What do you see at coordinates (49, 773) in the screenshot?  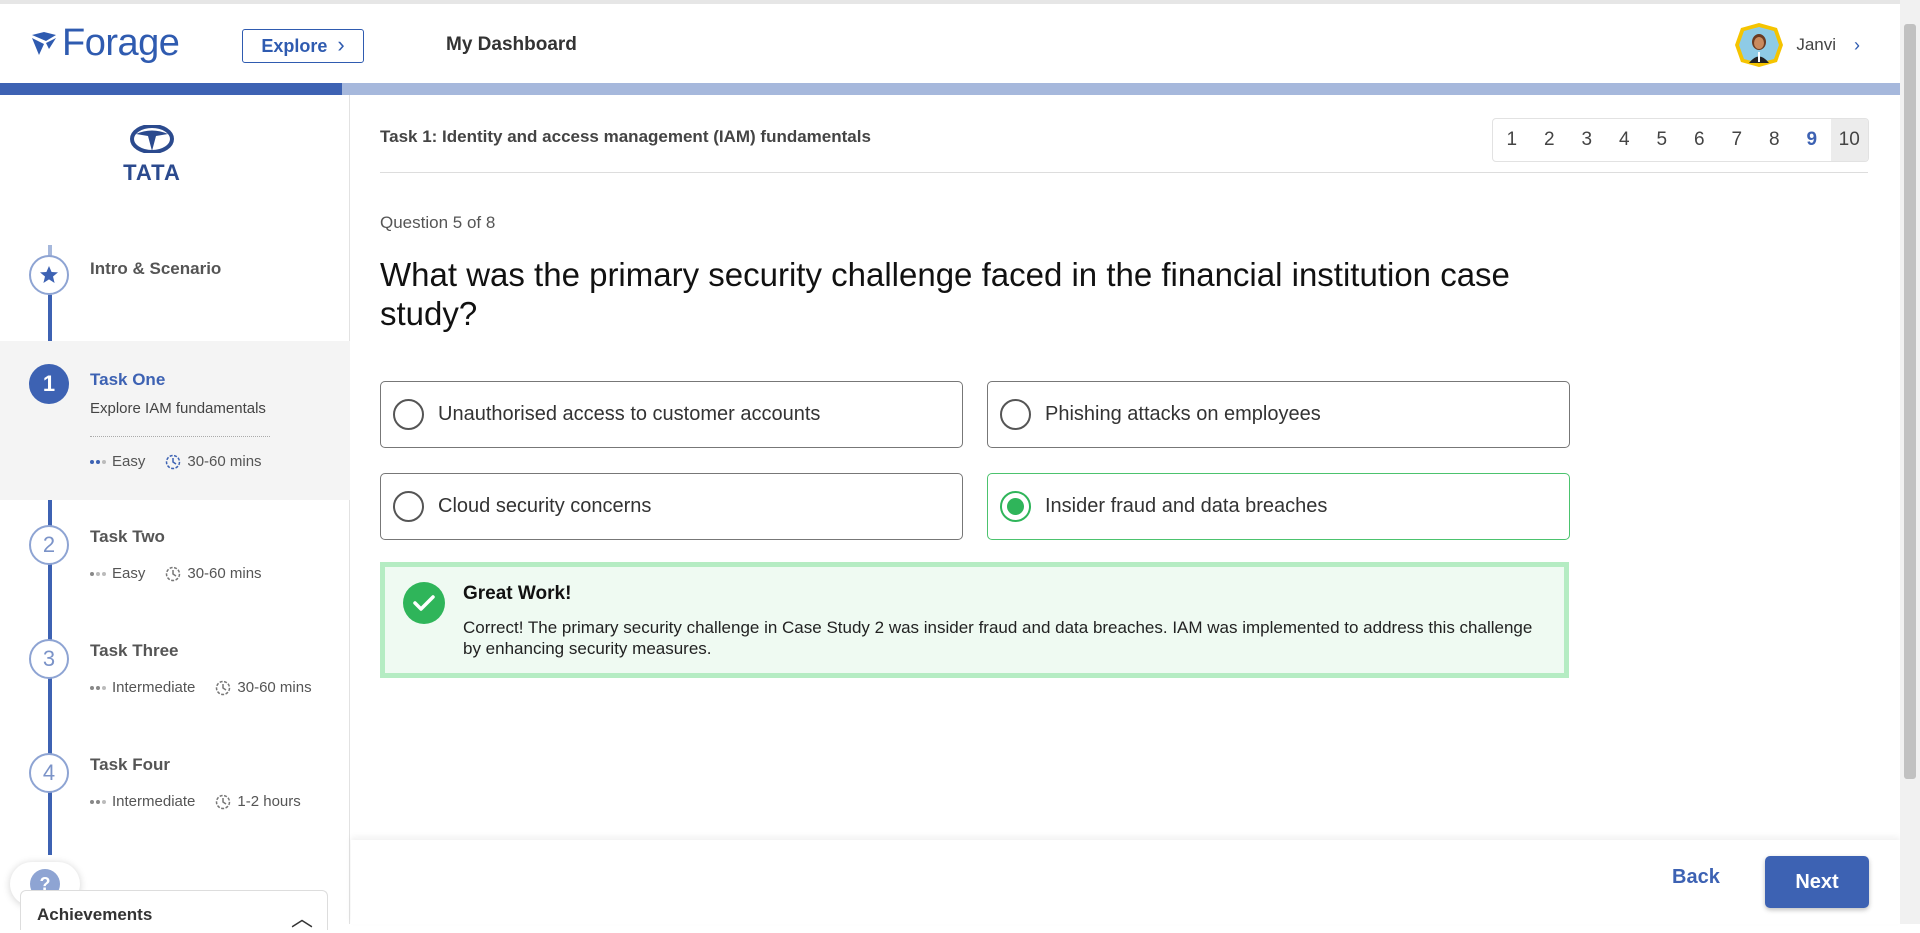 I see `step-number: 4` at bounding box center [49, 773].